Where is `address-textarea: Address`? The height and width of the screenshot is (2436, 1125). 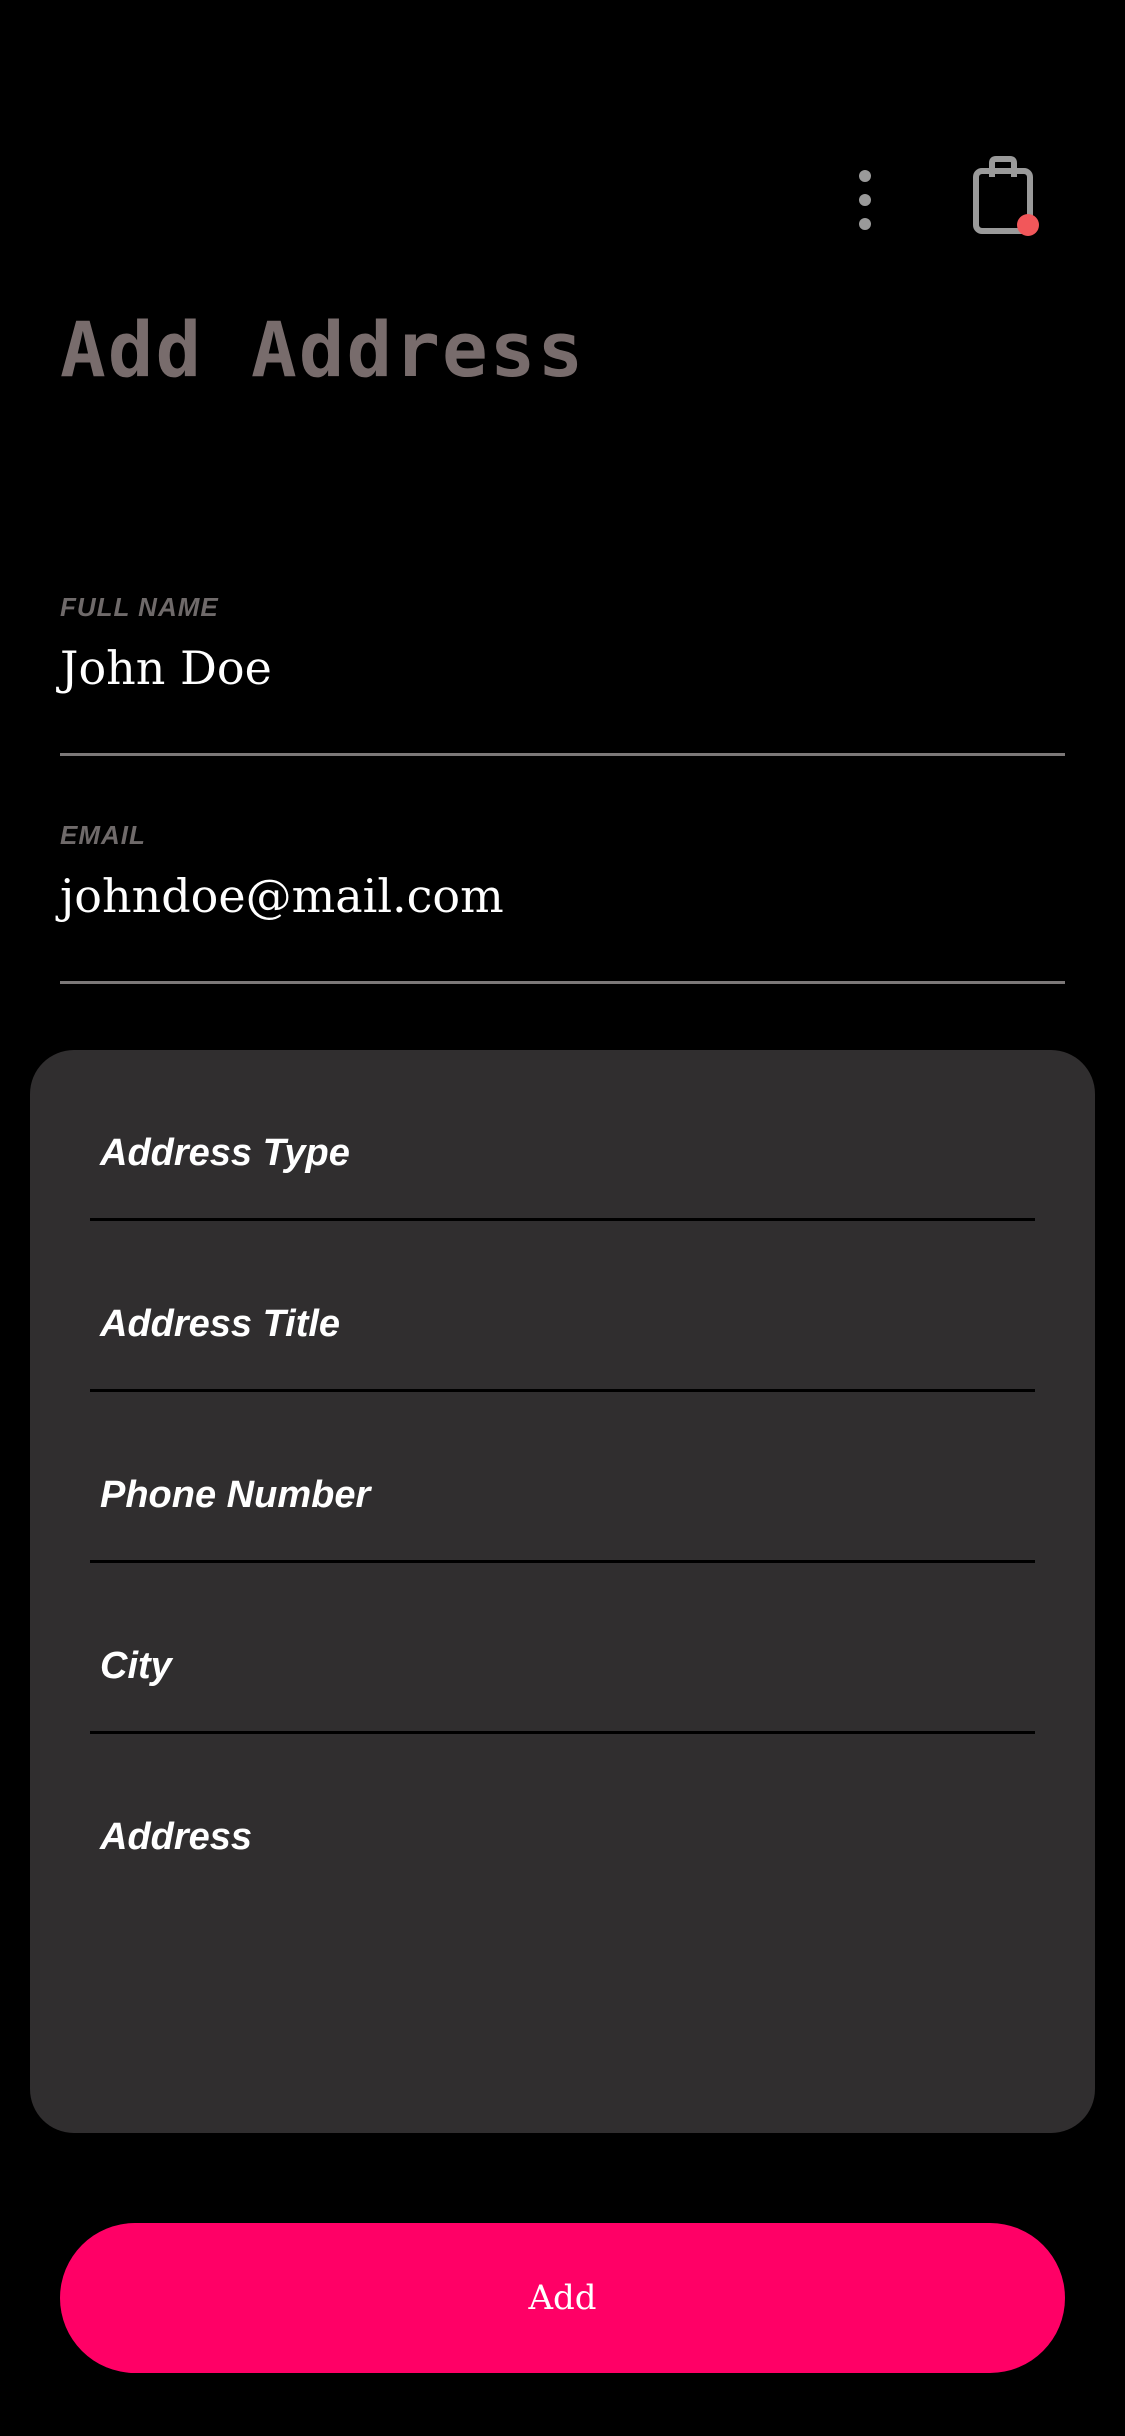 address-textarea: Address is located at coordinates (562, 1884).